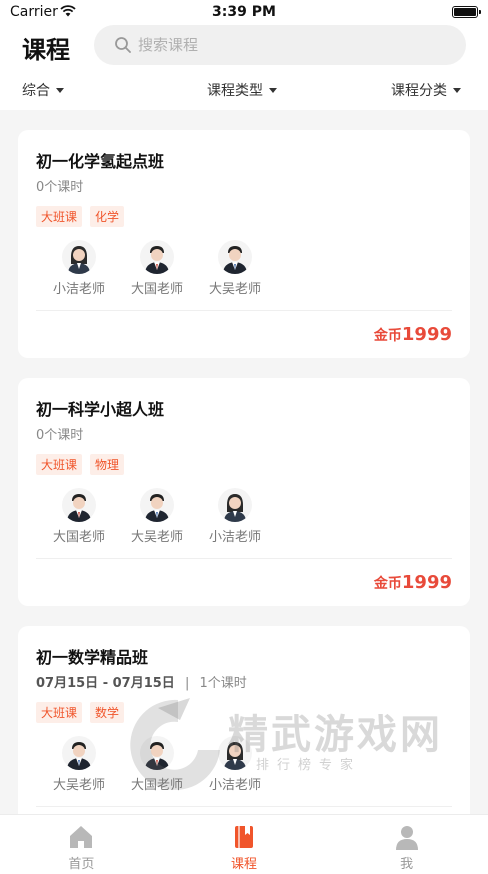  Describe the element at coordinates (36, 91) in the screenshot. I see `filter-sort-label: 综合` at that location.